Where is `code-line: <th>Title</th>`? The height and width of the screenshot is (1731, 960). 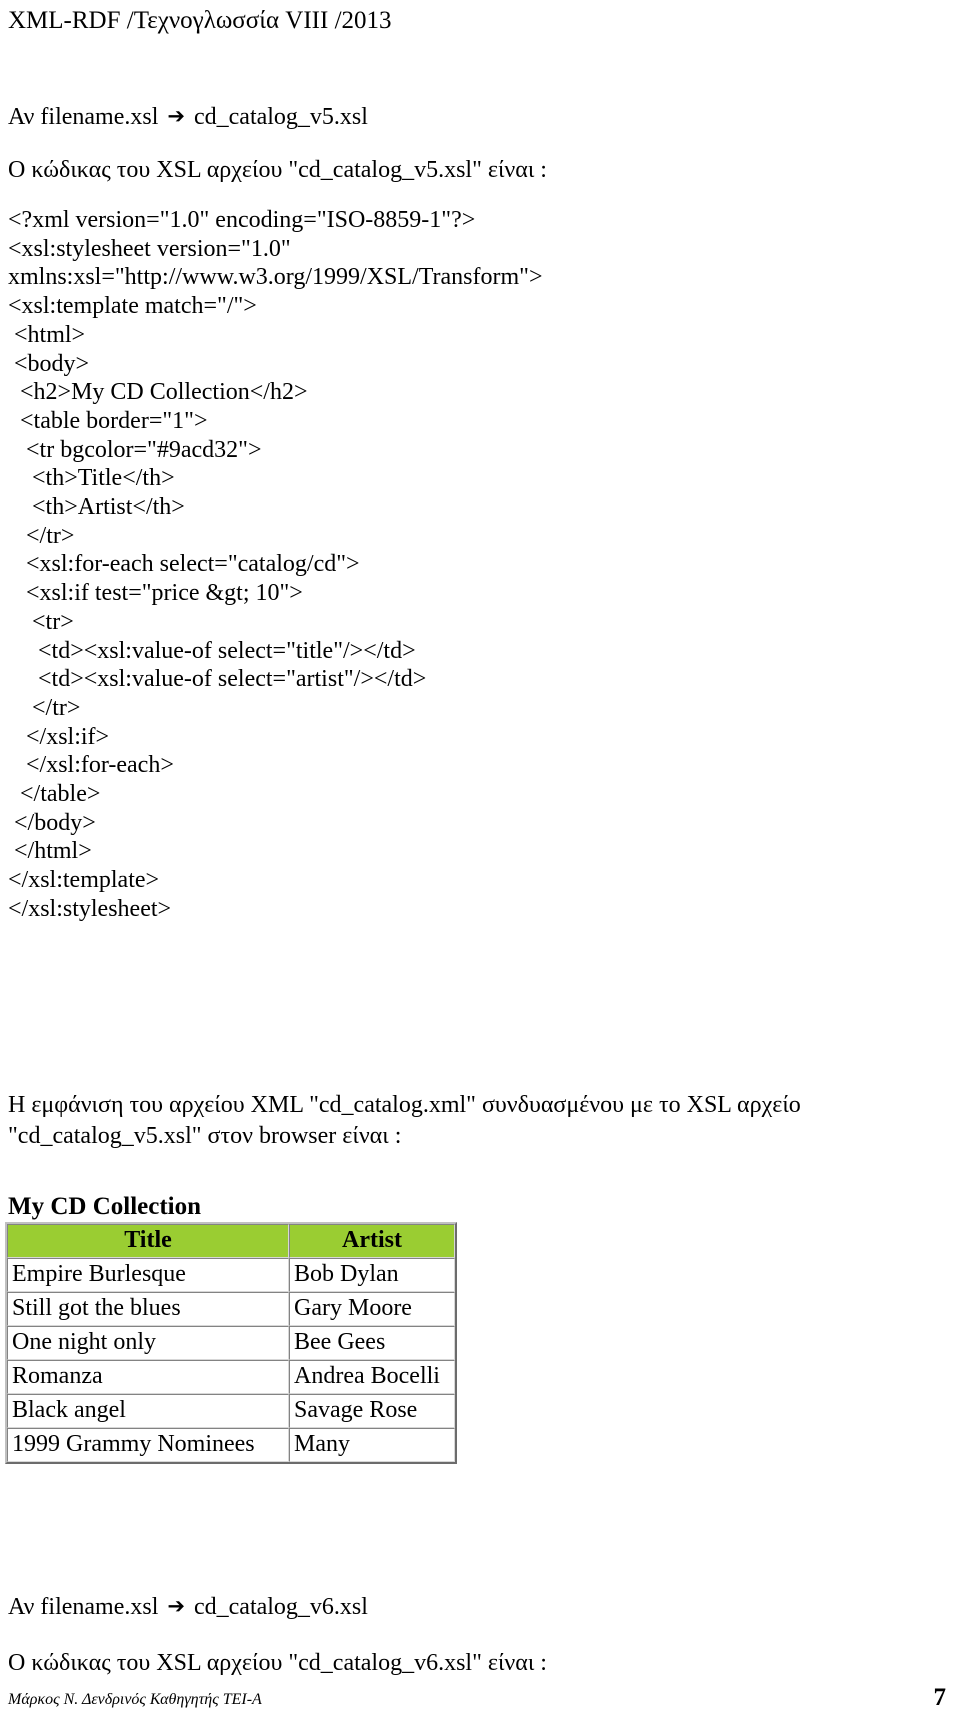
code-line: <th>Title</th> is located at coordinates (91, 478).